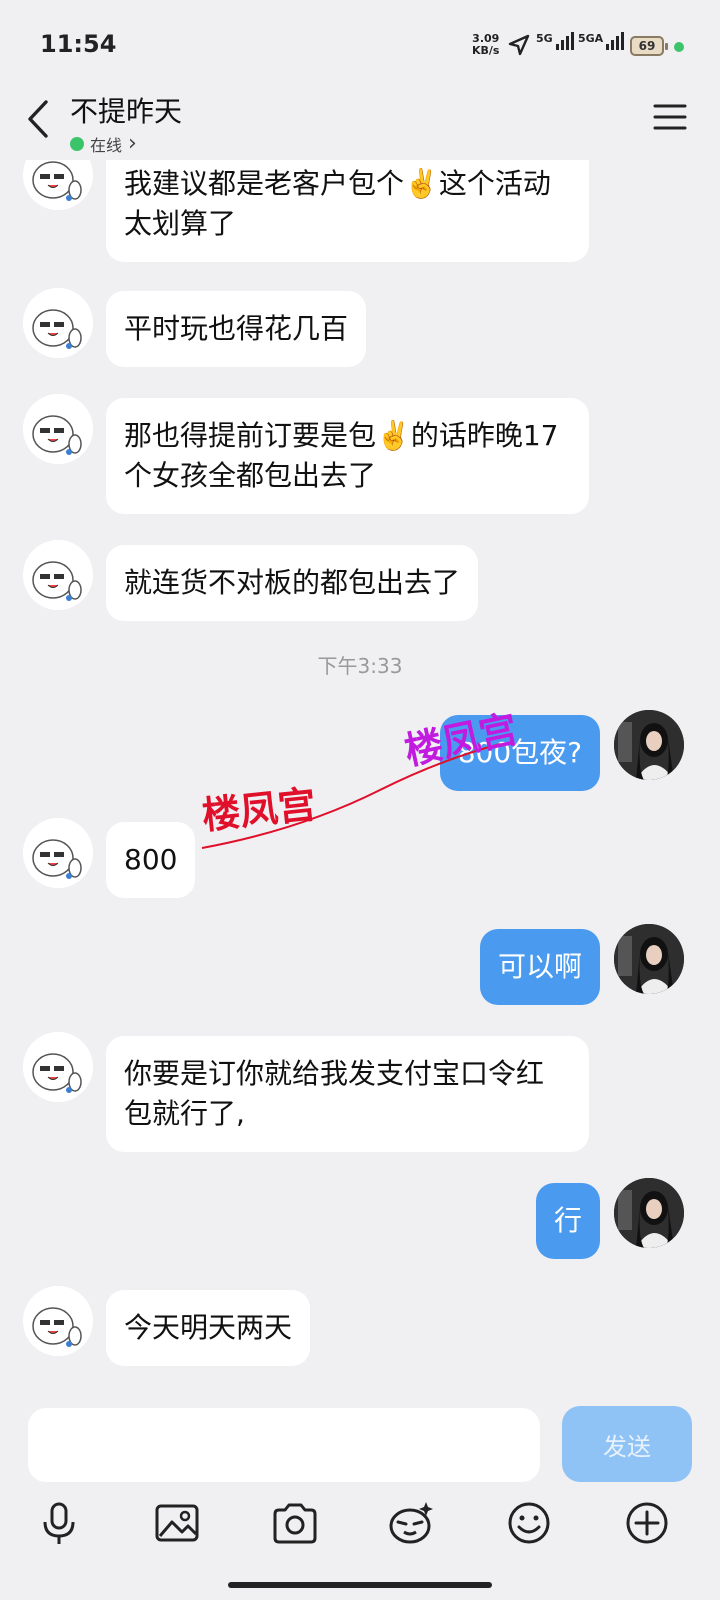  I want to click on message-bubble-incoming: 那也得提前订要是包✌️的话昨晚17个女孩全都包出去了, so click(347, 456).